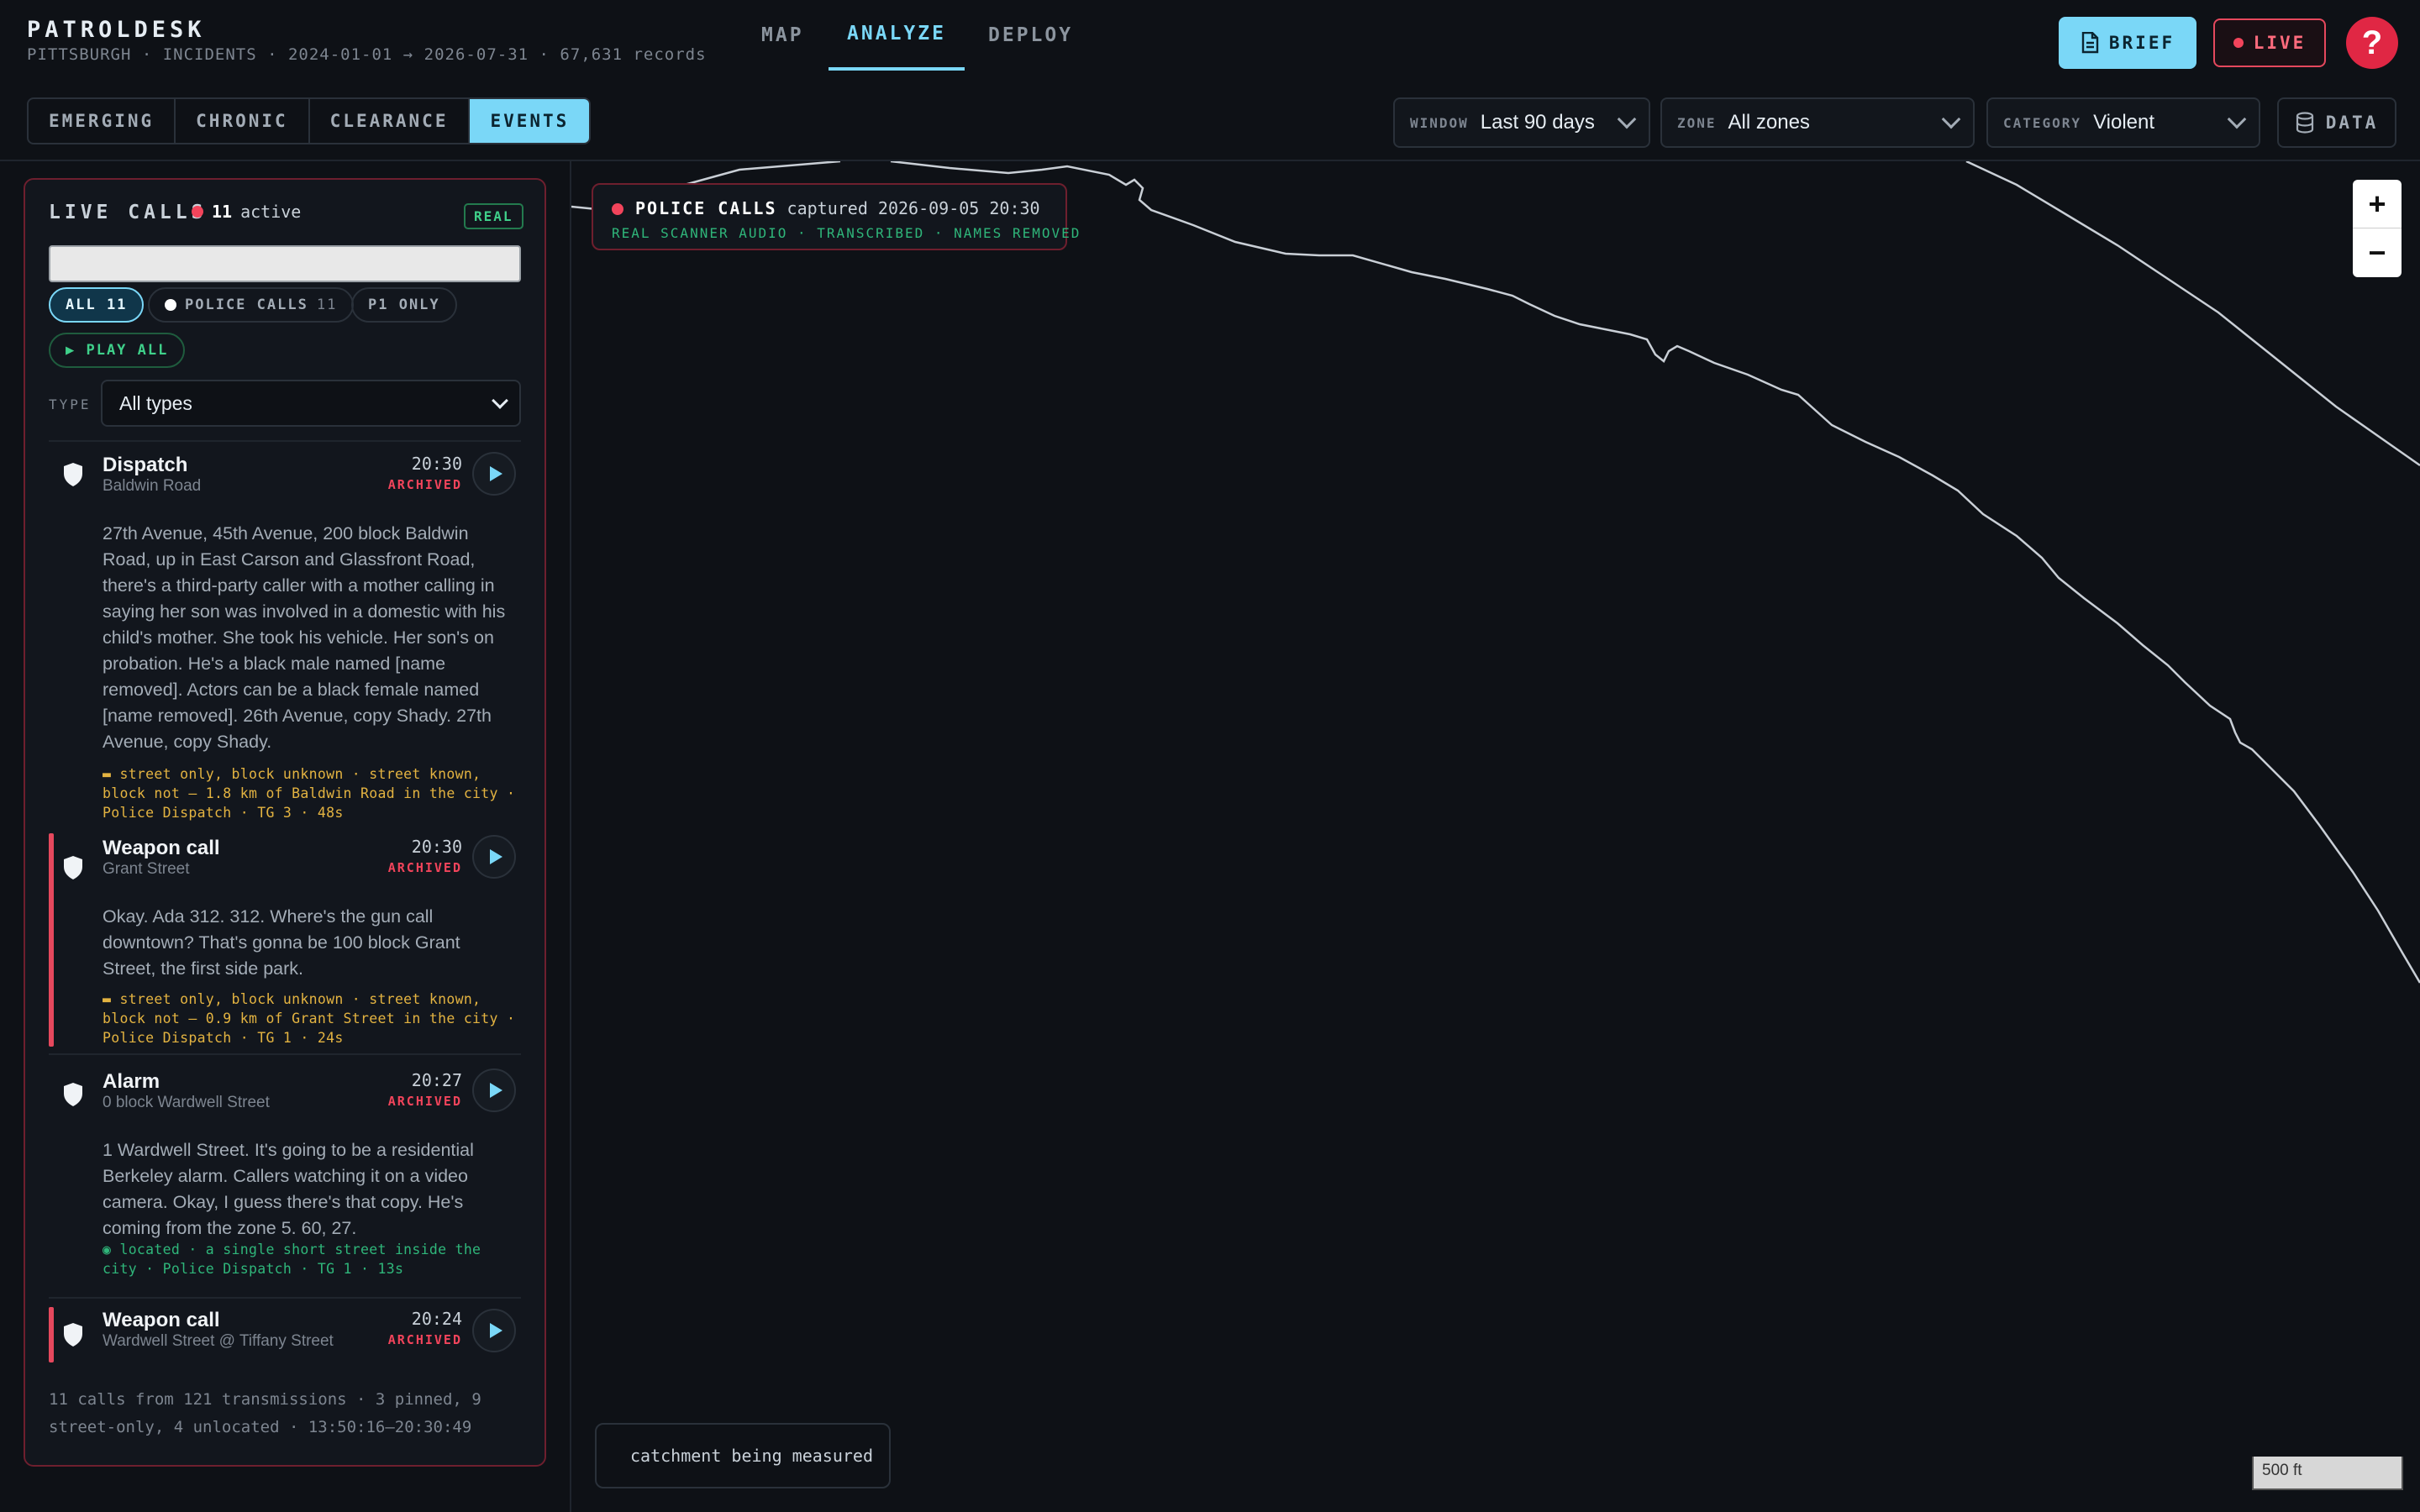  What do you see at coordinates (1769, 122) in the screenshot?
I see `zone-filter-value: All zones` at bounding box center [1769, 122].